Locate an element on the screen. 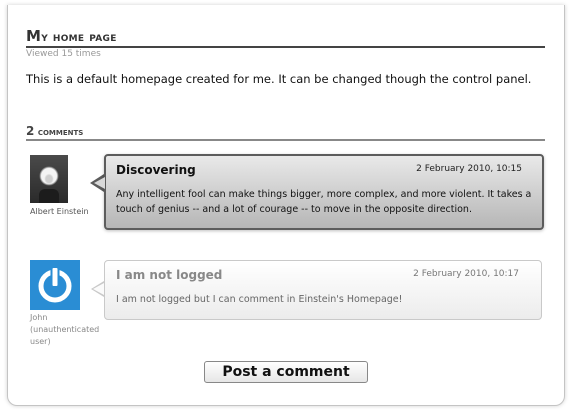  author-name: John is located at coordinates (39, 317).